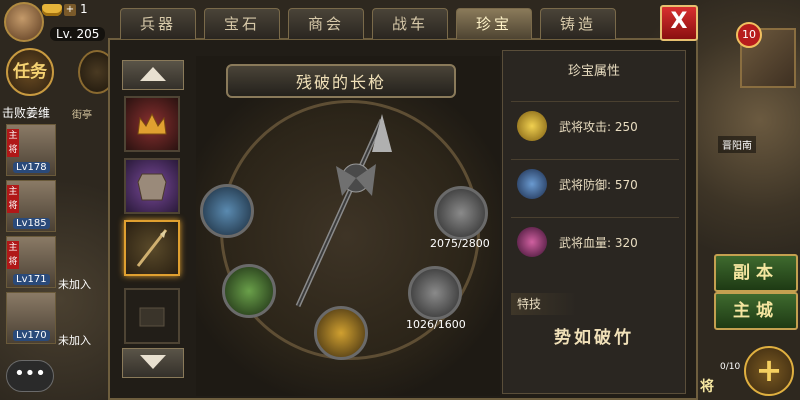 The width and height of the screenshot is (800, 400). I want to click on hero-level: Lv178, so click(31, 167).